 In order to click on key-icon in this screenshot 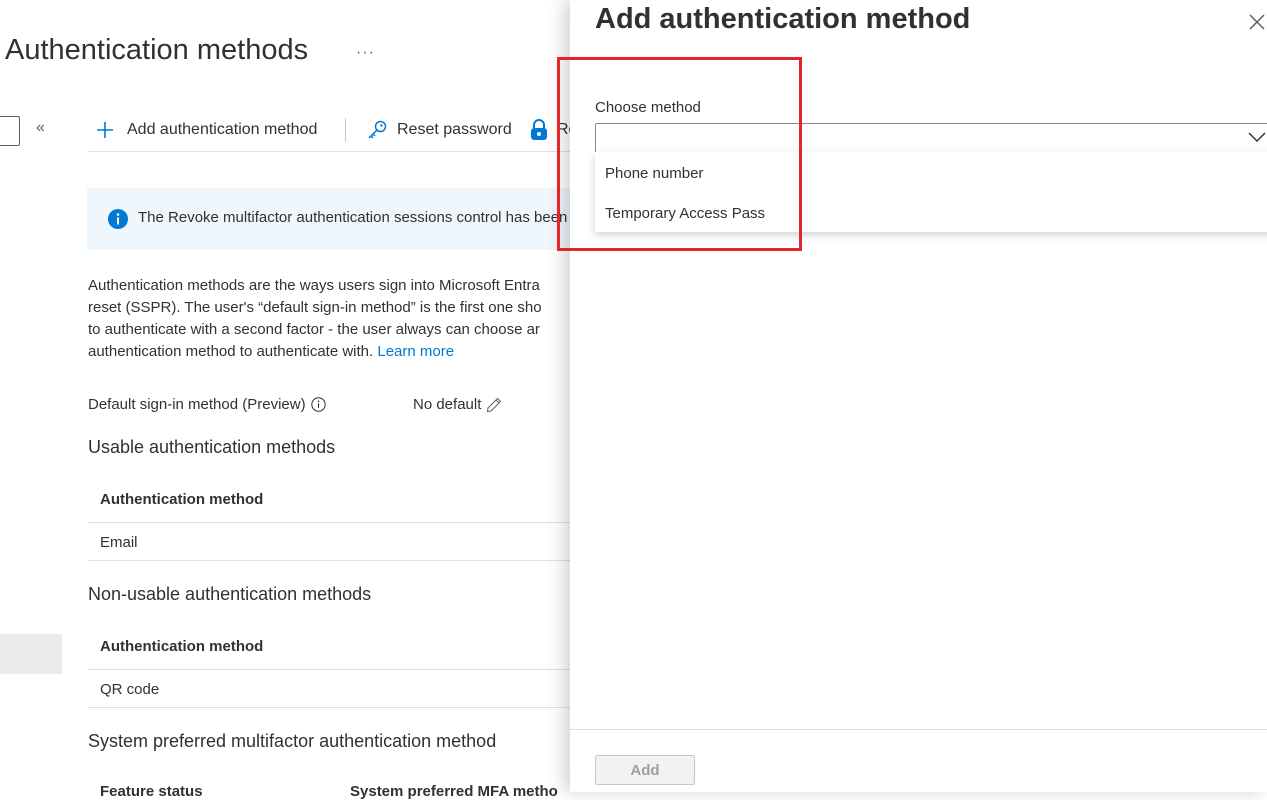, I will do `click(377, 130)`.